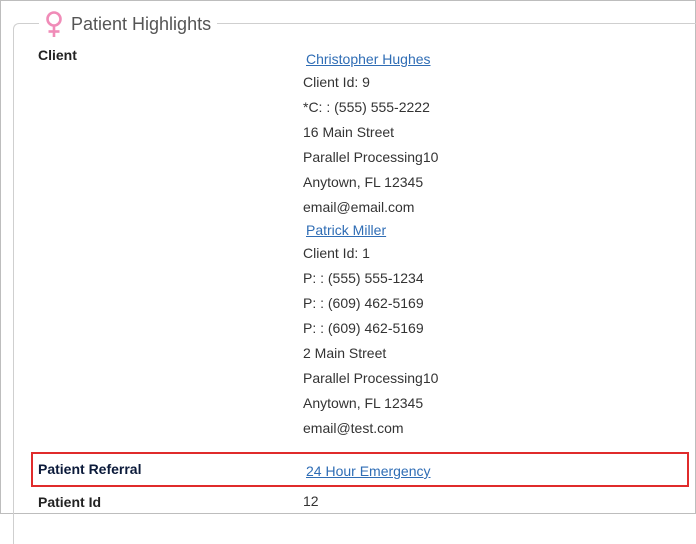 The image size is (696, 544). What do you see at coordinates (54, 24) in the screenshot?
I see `female-symbol-icon` at bounding box center [54, 24].